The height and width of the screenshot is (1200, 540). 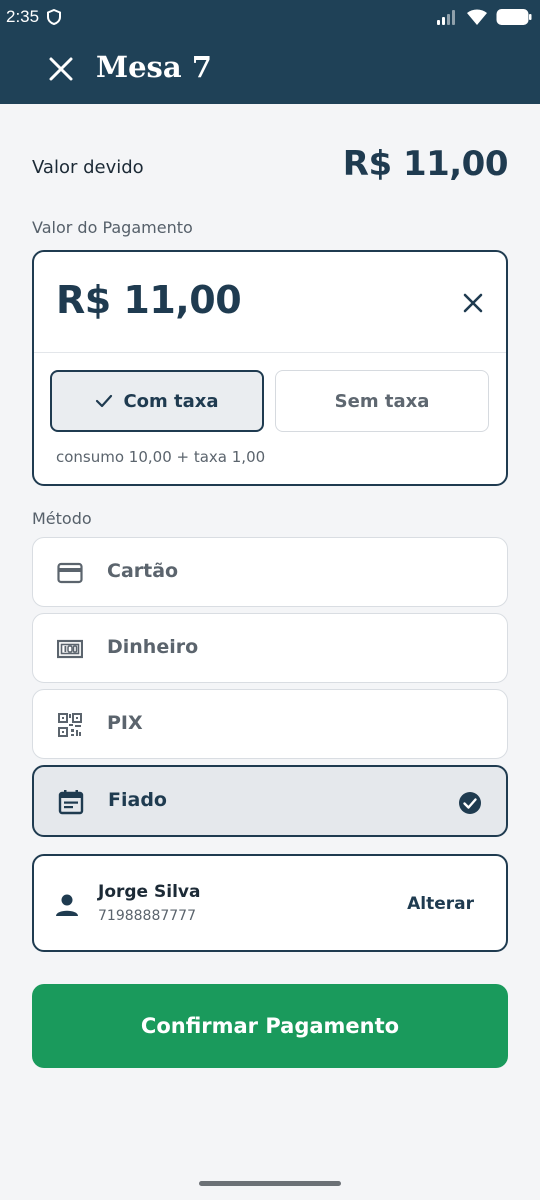 What do you see at coordinates (147, 916) in the screenshot?
I see `client-phone: 71988887777` at bounding box center [147, 916].